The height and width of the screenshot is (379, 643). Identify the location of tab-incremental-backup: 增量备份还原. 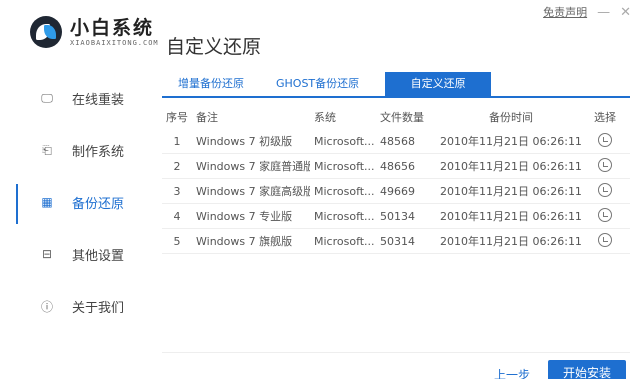
(211, 84).